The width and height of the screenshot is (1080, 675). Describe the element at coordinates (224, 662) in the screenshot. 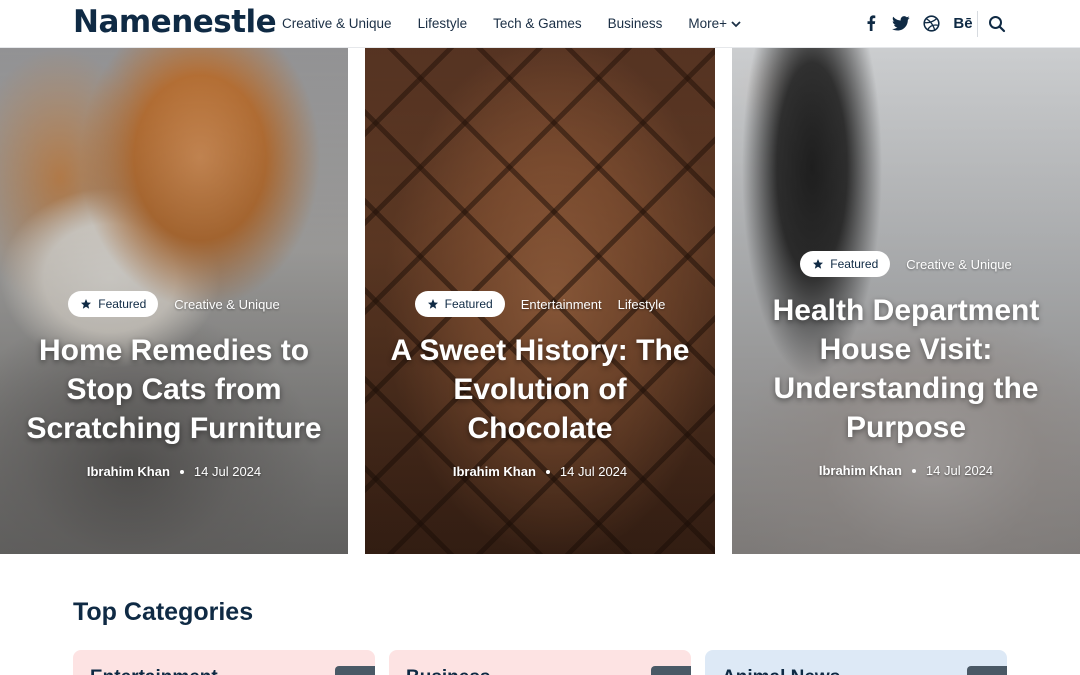

I see `category-card-entertainment: Entertainment` at that location.